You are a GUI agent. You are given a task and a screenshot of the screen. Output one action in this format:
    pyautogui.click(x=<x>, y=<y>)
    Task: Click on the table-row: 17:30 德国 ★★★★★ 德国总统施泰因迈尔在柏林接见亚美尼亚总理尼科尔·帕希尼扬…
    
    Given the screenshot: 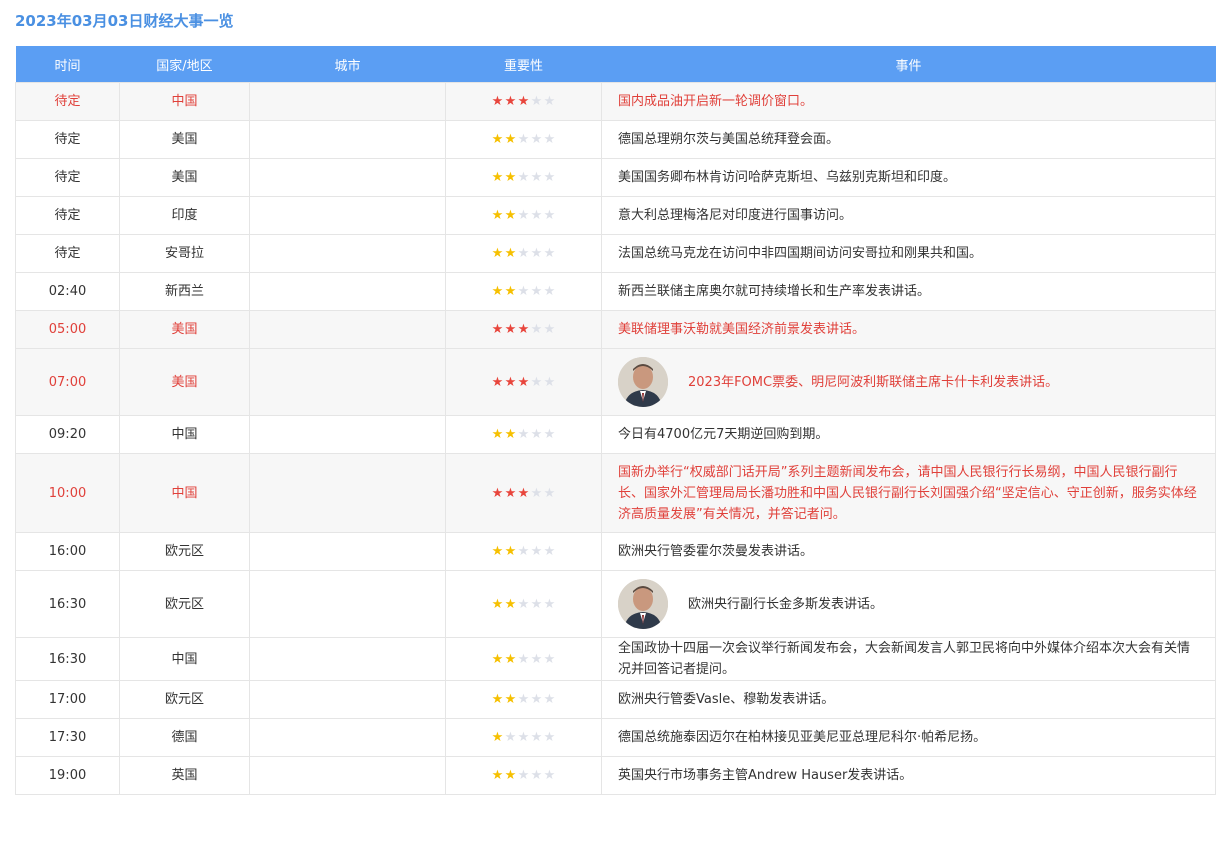 What is the action you would take?
    pyautogui.click(x=615, y=737)
    